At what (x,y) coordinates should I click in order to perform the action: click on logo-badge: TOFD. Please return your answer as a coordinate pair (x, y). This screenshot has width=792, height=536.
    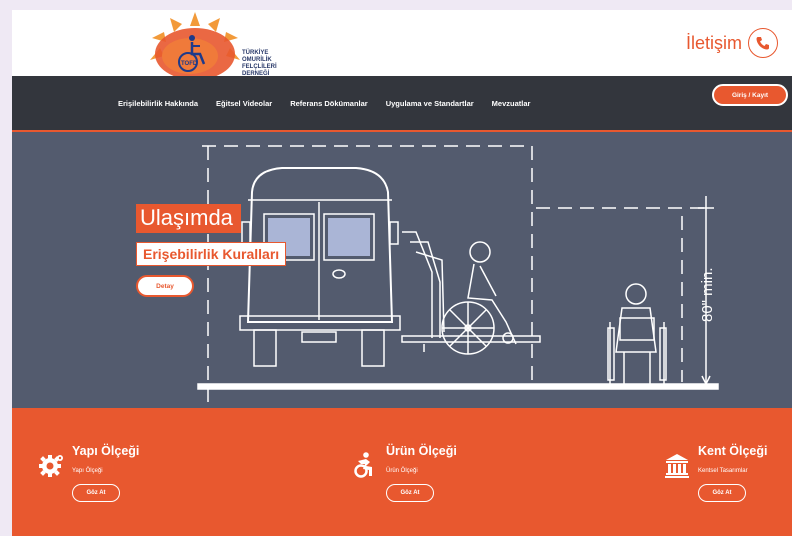
    Looking at the image, I should click on (189, 64).